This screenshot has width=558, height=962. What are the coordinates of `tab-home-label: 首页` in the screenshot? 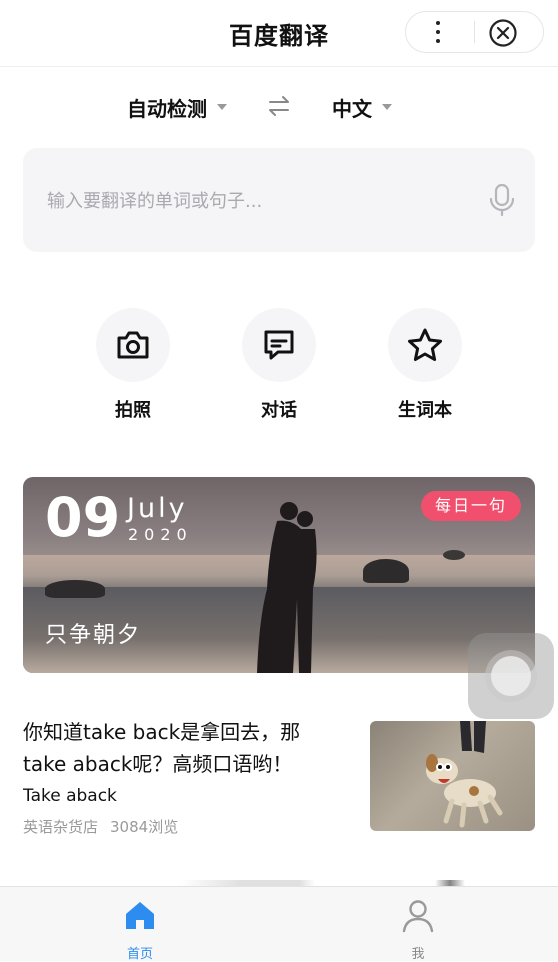 It's located at (139, 954).